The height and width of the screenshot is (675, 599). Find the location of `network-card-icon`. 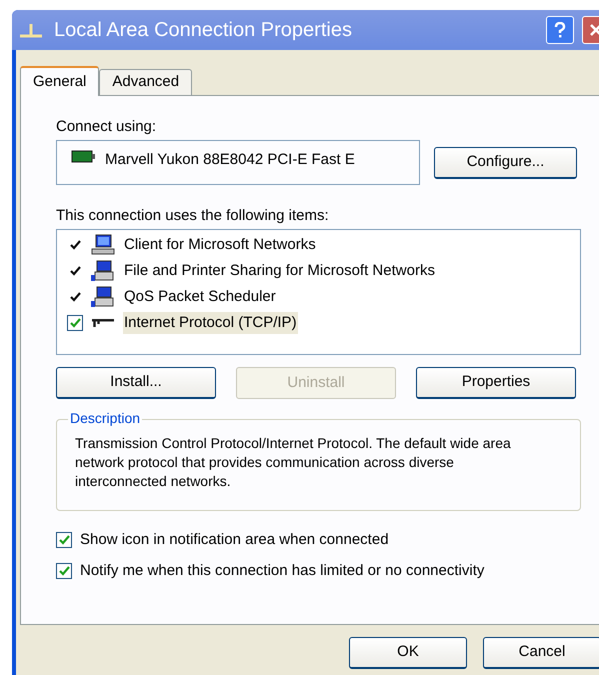

network-card-icon is located at coordinates (83, 157).